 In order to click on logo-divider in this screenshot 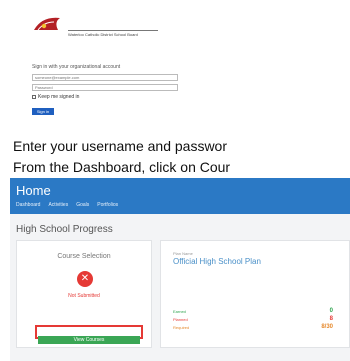, I will do `click(113, 30)`.